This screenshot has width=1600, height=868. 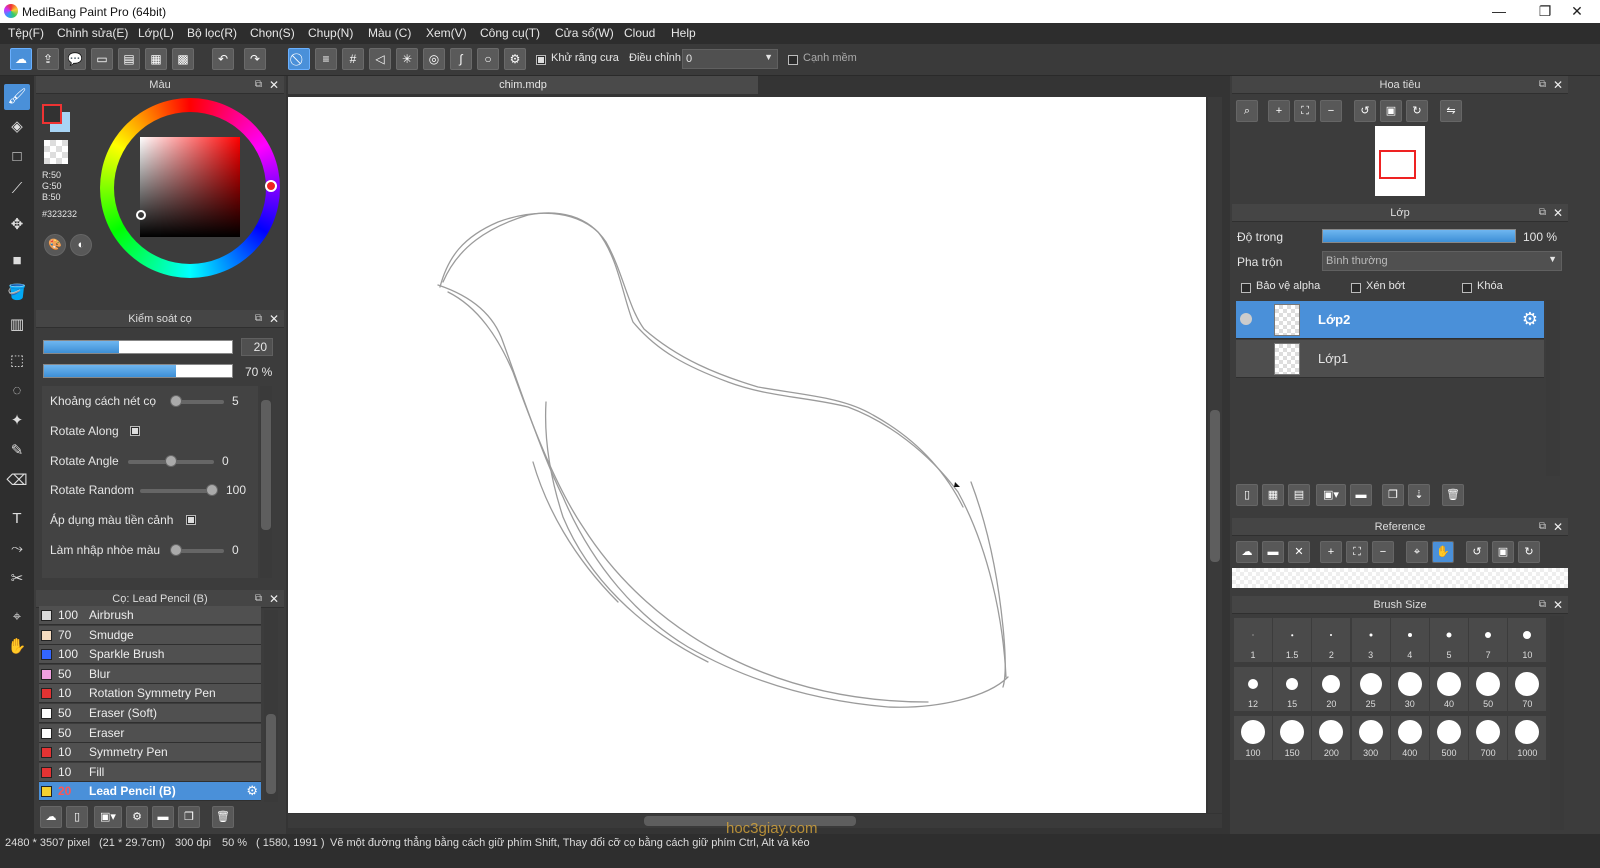 What do you see at coordinates (108, 817) in the screenshot?
I see `add-brush-menu-icon: ▣▾` at bounding box center [108, 817].